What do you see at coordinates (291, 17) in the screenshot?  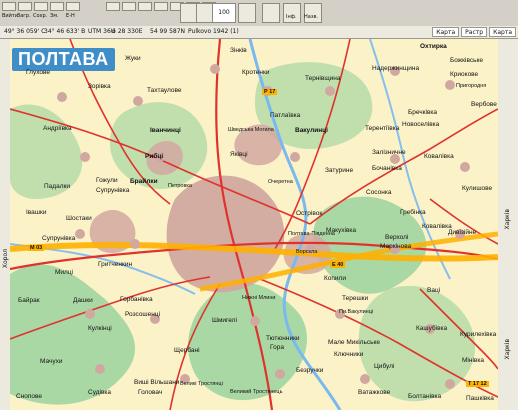 I see `info-label: Інф.` at bounding box center [291, 17].